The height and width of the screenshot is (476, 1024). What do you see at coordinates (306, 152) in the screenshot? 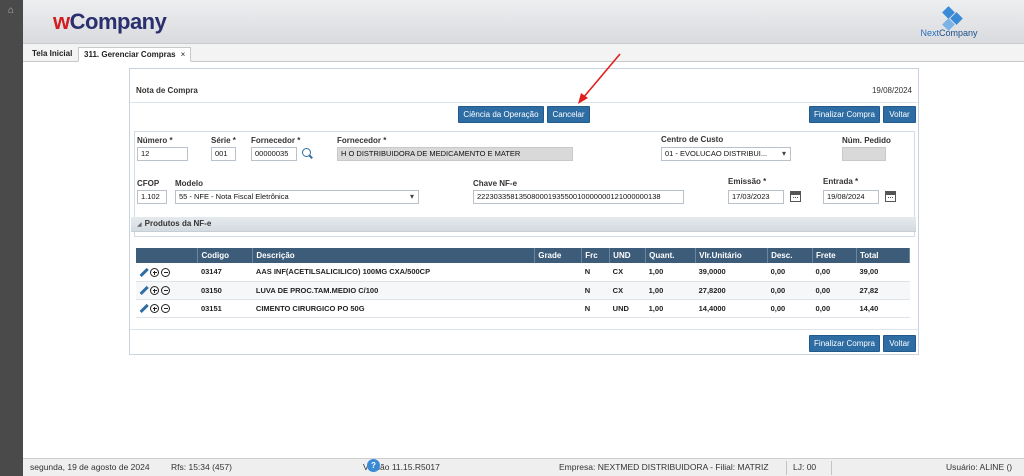
I see `search-icon` at bounding box center [306, 152].